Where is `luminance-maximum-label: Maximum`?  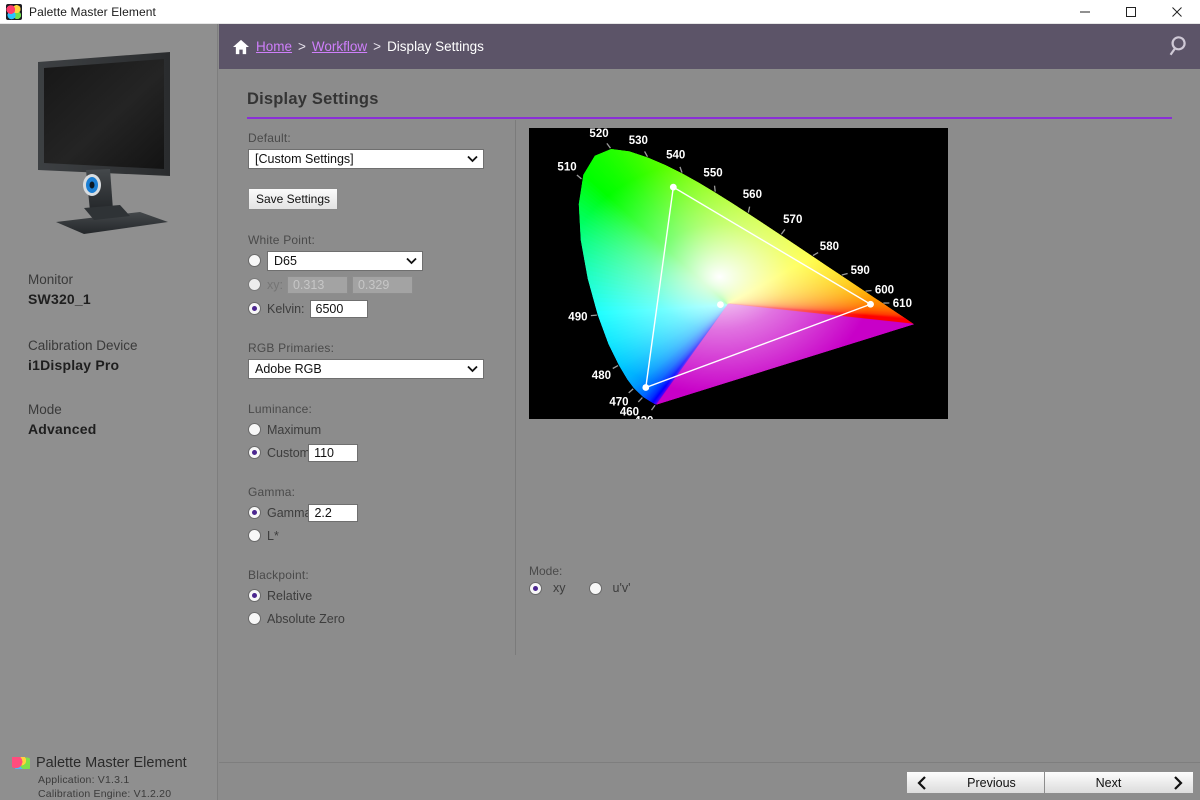
luminance-maximum-label: Maximum is located at coordinates (294, 429).